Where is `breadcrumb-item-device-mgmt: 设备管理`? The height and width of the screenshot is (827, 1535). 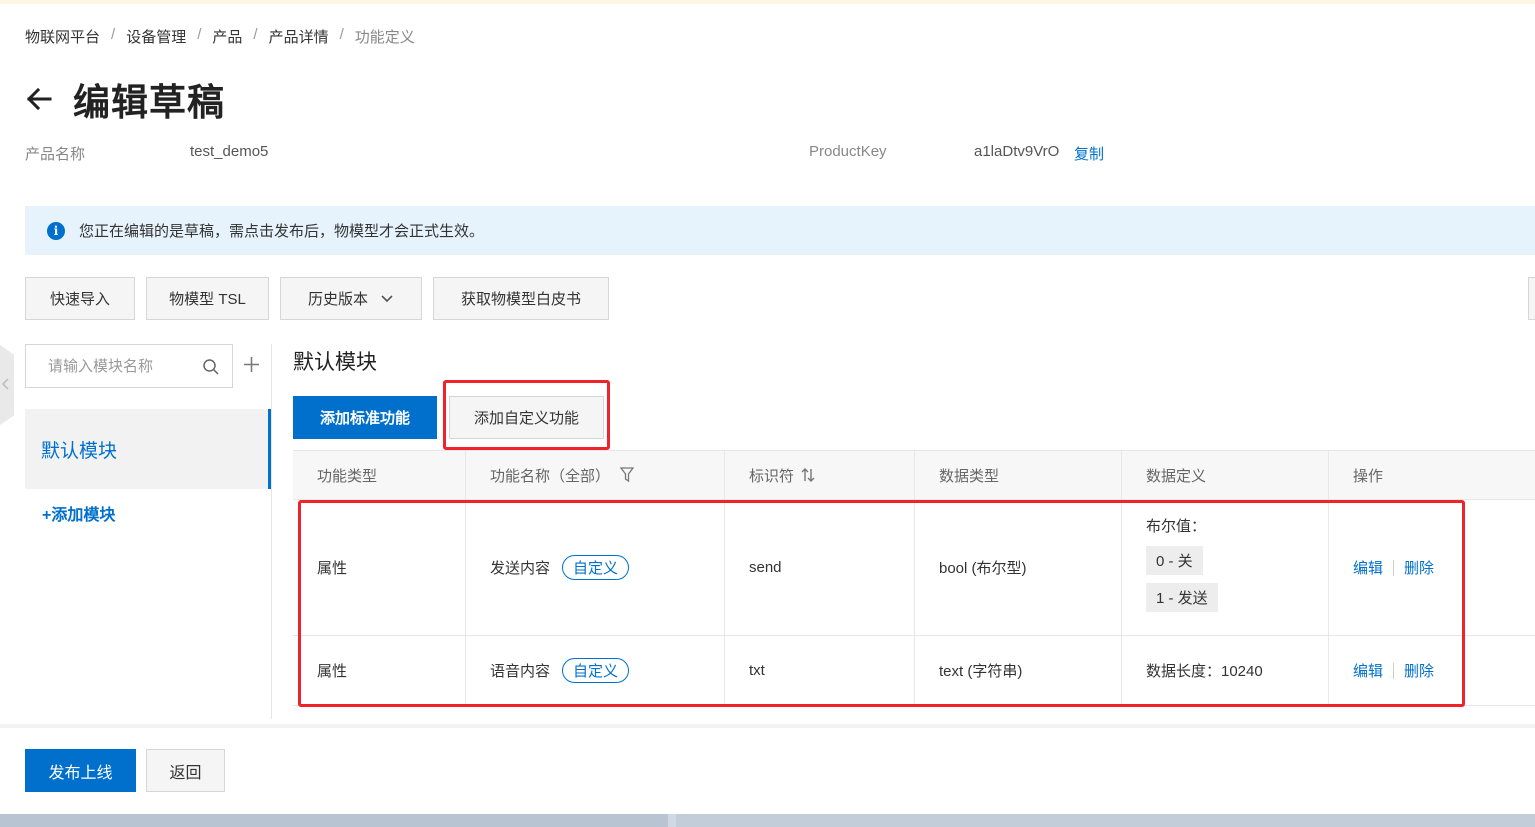 breadcrumb-item-device-mgmt: 设备管理 is located at coordinates (156, 36).